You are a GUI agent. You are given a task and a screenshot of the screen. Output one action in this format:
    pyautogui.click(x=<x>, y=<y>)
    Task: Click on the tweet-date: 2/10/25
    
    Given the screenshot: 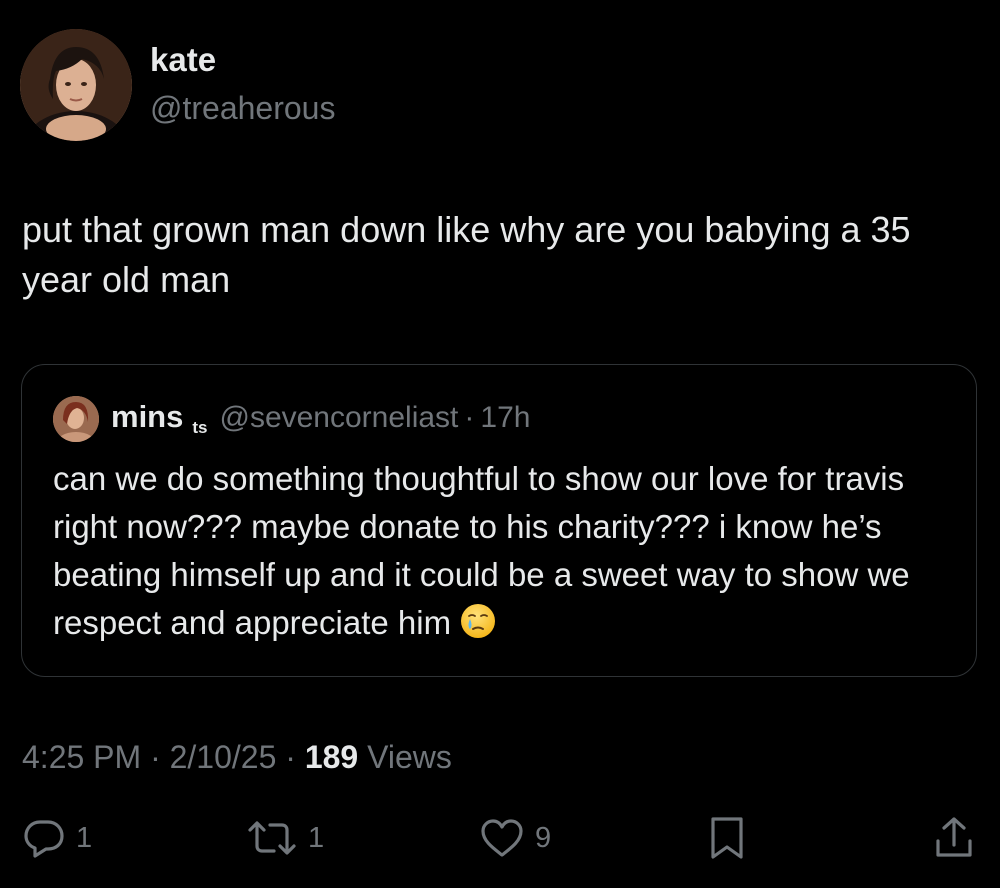 What is the action you would take?
    pyautogui.click(x=223, y=757)
    